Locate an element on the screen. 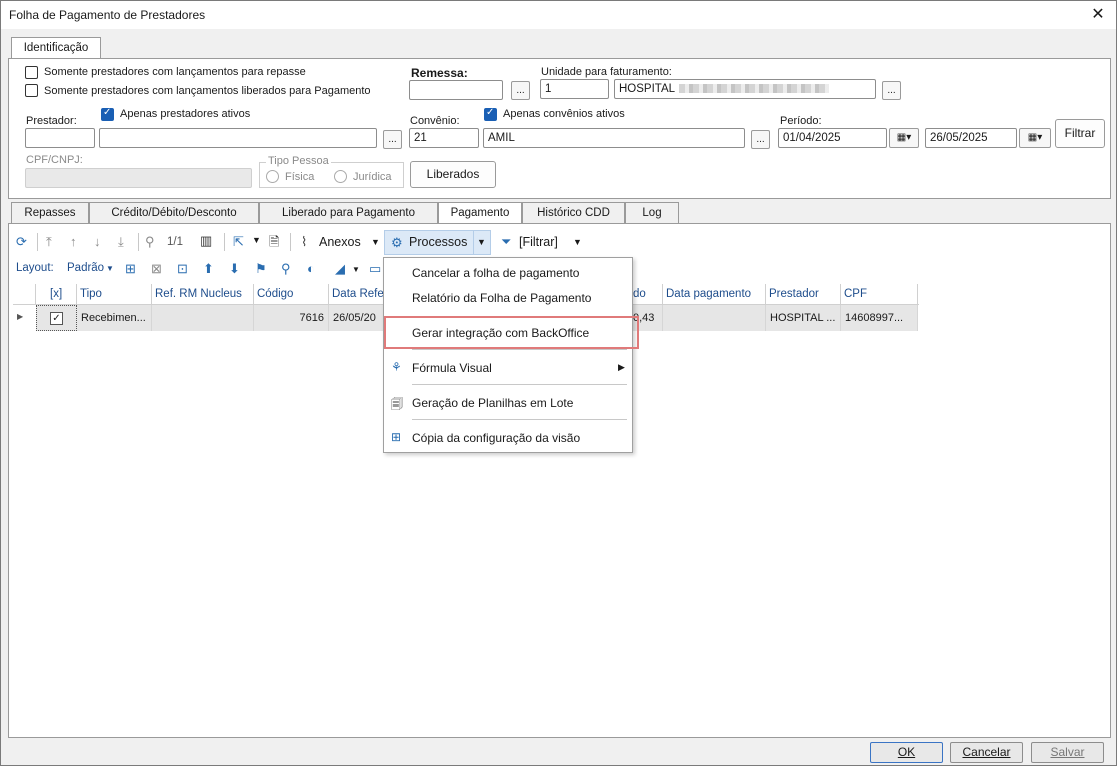 This screenshot has height=766, width=1117. grid-header-tipo: Tipo is located at coordinates (114, 294).